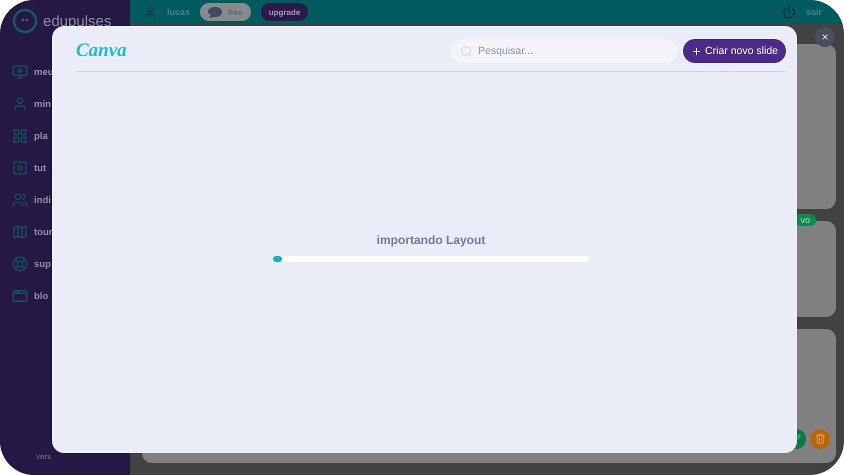 The width and height of the screenshot is (844, 475). Describe the element at coordinates (77, 21) in the screenshot. I see `logo-text: edupulses` at that location.